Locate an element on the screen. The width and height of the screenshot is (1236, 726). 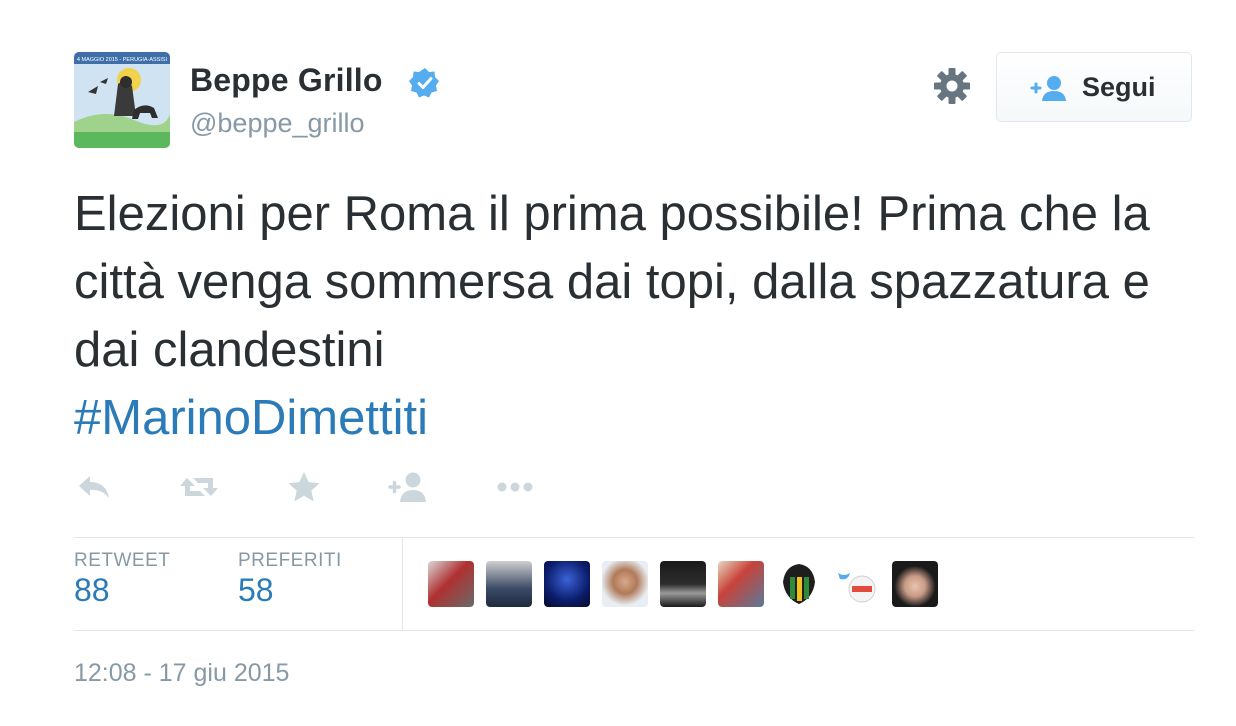
tweet-timestamp: 12:08 - 17 giu 2015 is located at coordinates (181, 673).